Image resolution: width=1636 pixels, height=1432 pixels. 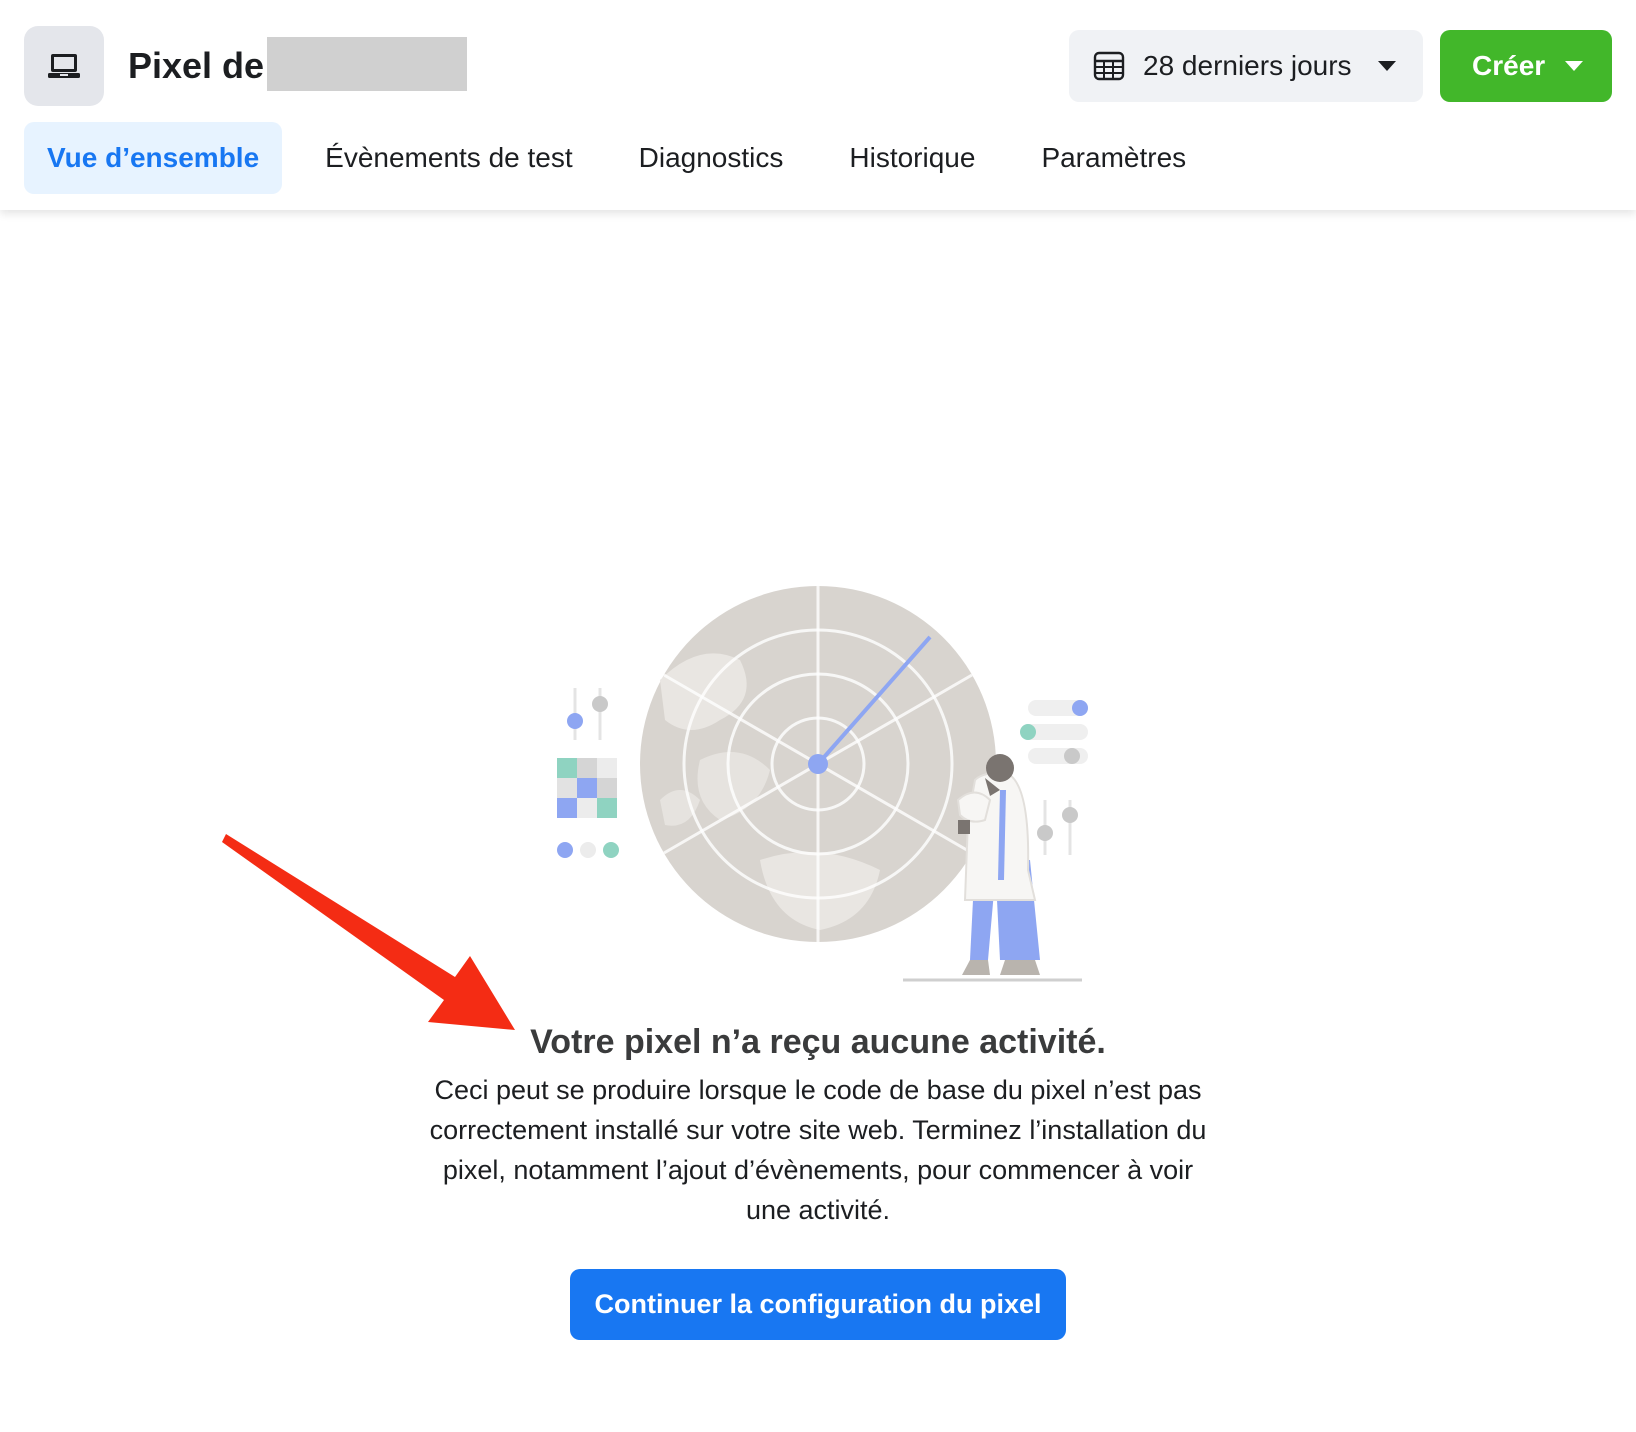 I want to click on radar-scientist-illustration, so click(x=822, y=784).